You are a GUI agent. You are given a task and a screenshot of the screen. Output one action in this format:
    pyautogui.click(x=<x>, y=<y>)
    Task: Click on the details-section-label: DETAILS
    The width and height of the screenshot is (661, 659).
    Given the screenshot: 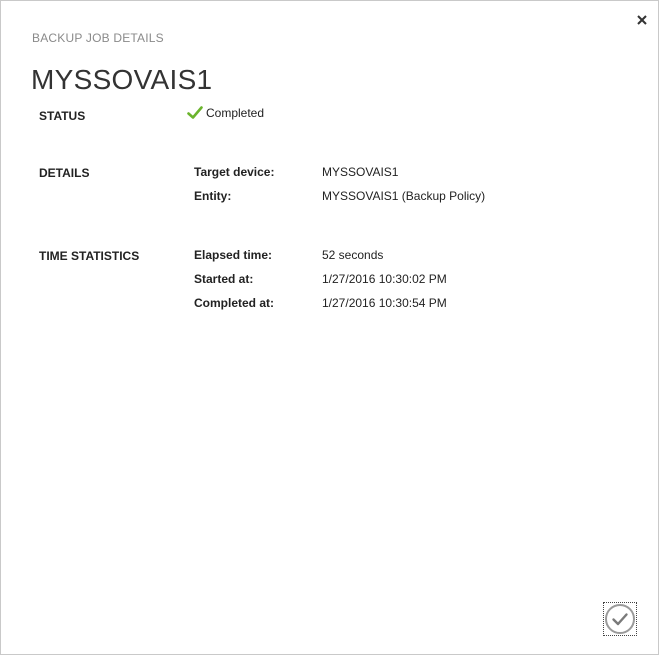 What is the action you would take?
    pyautogui.click(x=64, y=173)
    